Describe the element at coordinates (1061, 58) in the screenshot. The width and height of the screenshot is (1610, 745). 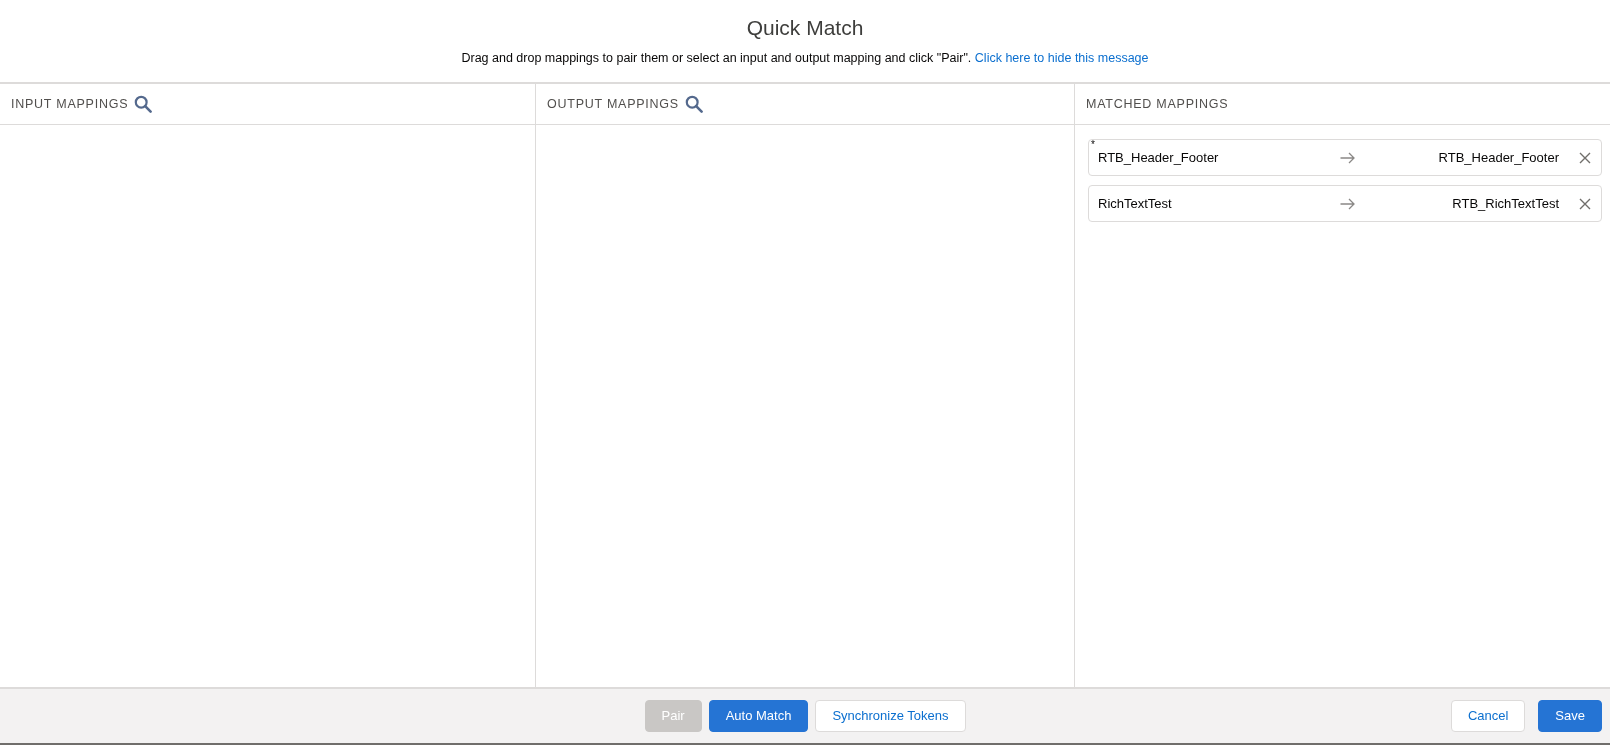
I see `hide-message-link: Click here to hide this message` at that location.